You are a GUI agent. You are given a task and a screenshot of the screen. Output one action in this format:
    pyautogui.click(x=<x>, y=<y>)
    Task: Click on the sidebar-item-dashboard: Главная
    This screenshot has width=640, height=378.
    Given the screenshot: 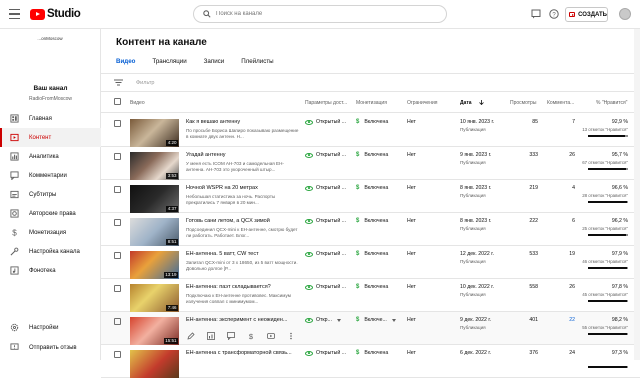 What is the action you would take?
    pyautogui.click(x=50, y=118)
    